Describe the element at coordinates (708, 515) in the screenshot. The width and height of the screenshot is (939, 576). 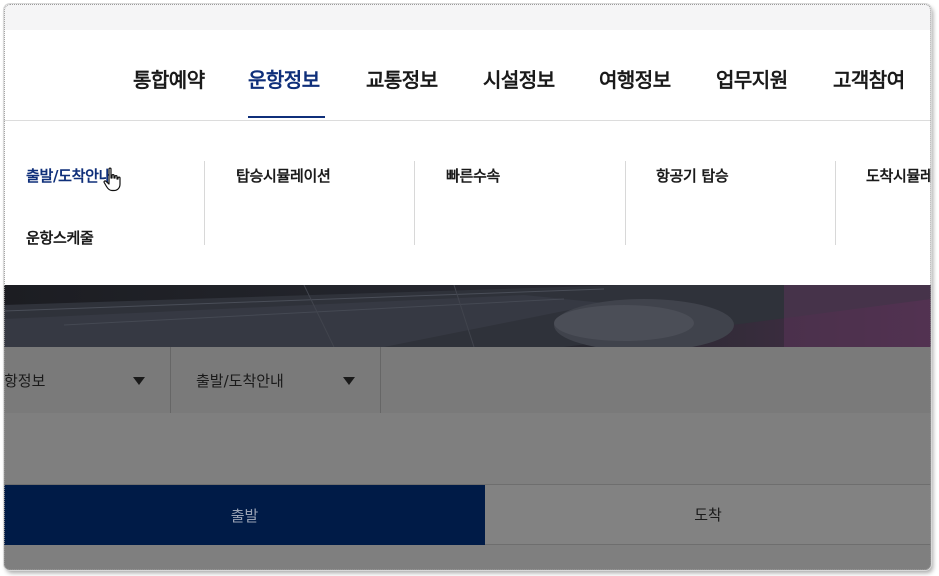
I see `tab-arrival: 도착` at that location.